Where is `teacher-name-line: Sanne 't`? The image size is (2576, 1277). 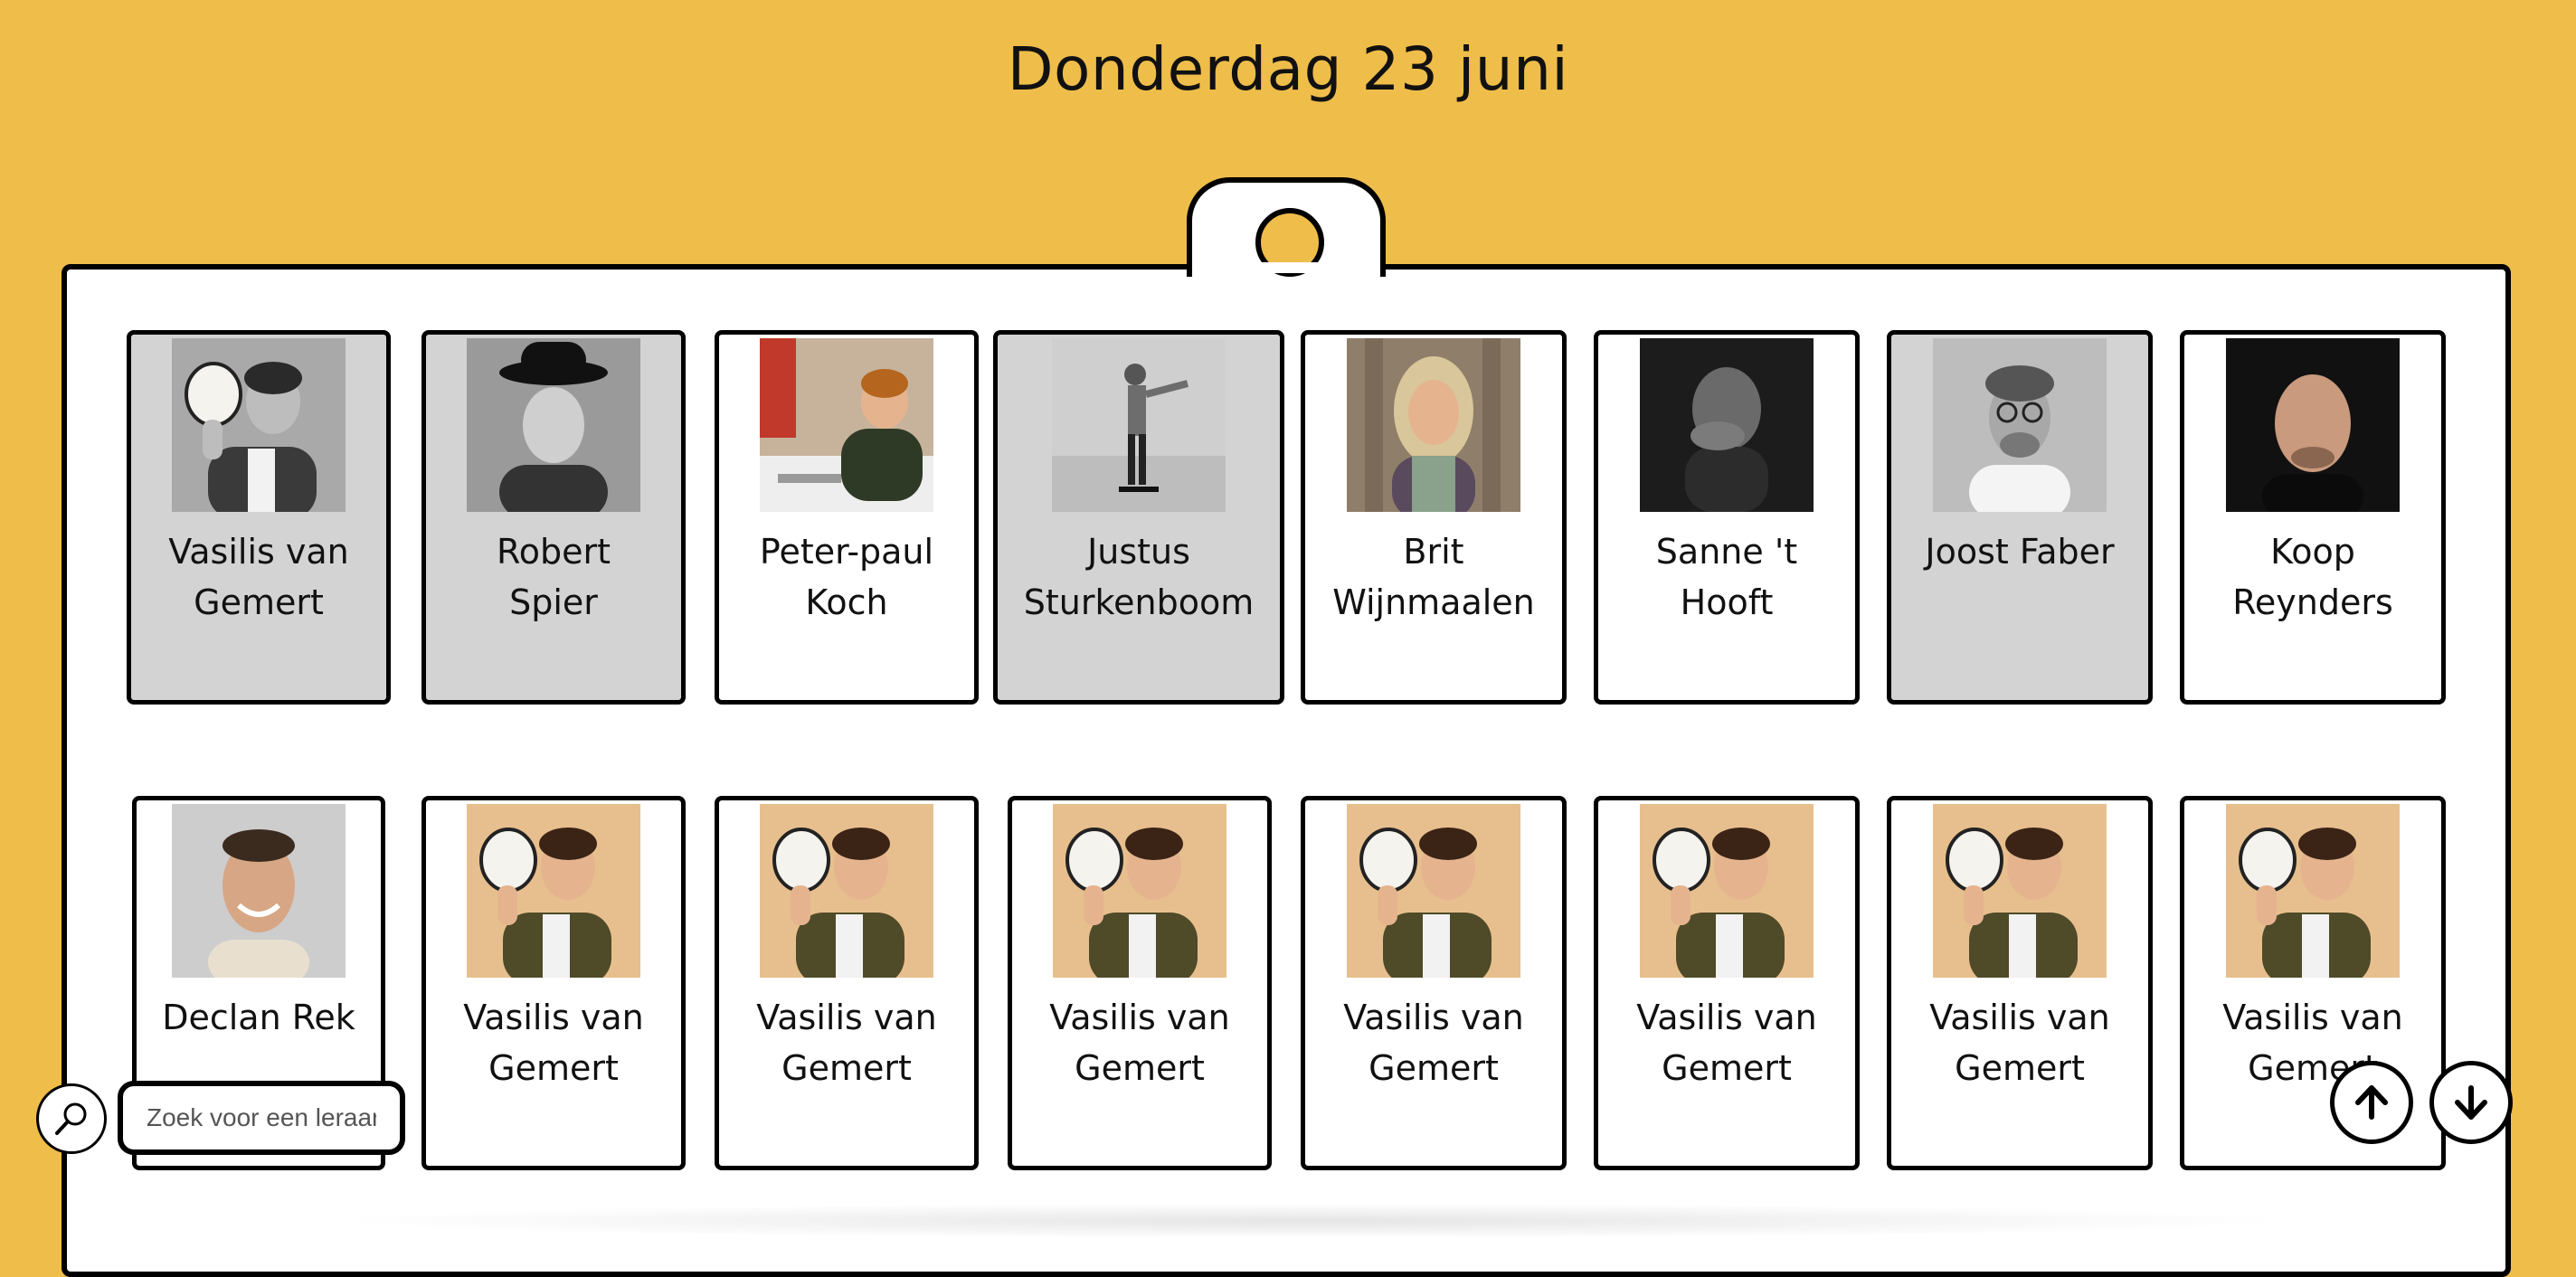 teacher-name-line: Sanne 't is located at coordinates (1727, 552).